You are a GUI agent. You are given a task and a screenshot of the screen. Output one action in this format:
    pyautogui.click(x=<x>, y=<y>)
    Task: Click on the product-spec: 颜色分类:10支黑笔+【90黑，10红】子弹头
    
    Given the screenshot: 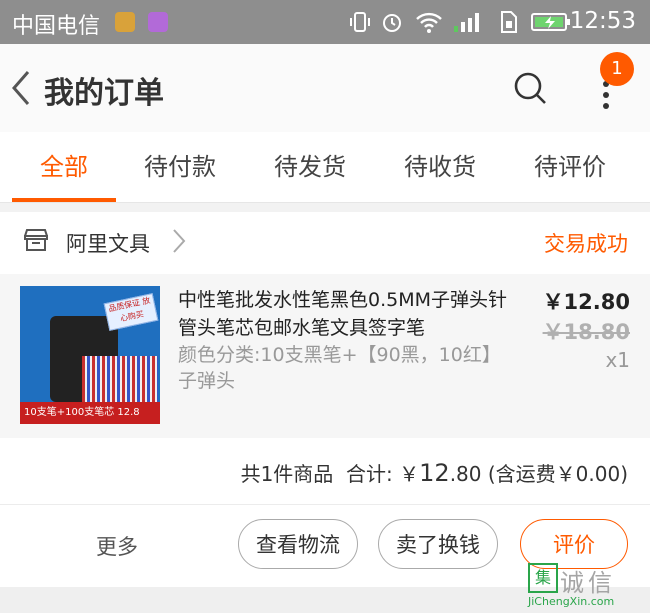 What is the action you would take?
    pyautogui.click(x=339, y=368)
    